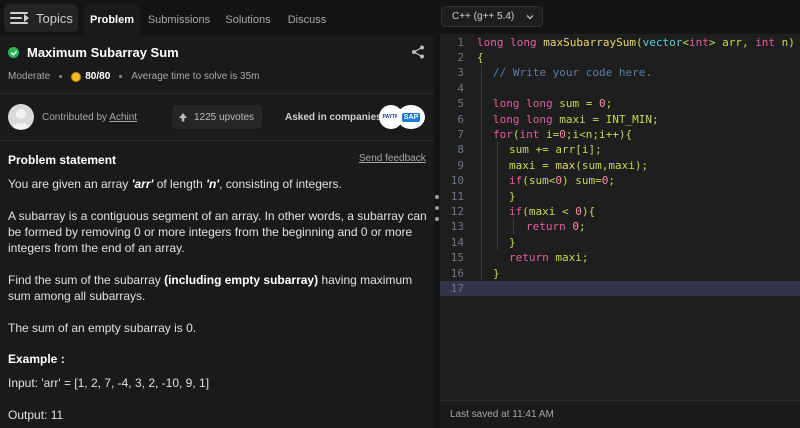  Describe the element at coordinates (36, 359) in the screenshot. I see `example-heading: Example :` at that location.